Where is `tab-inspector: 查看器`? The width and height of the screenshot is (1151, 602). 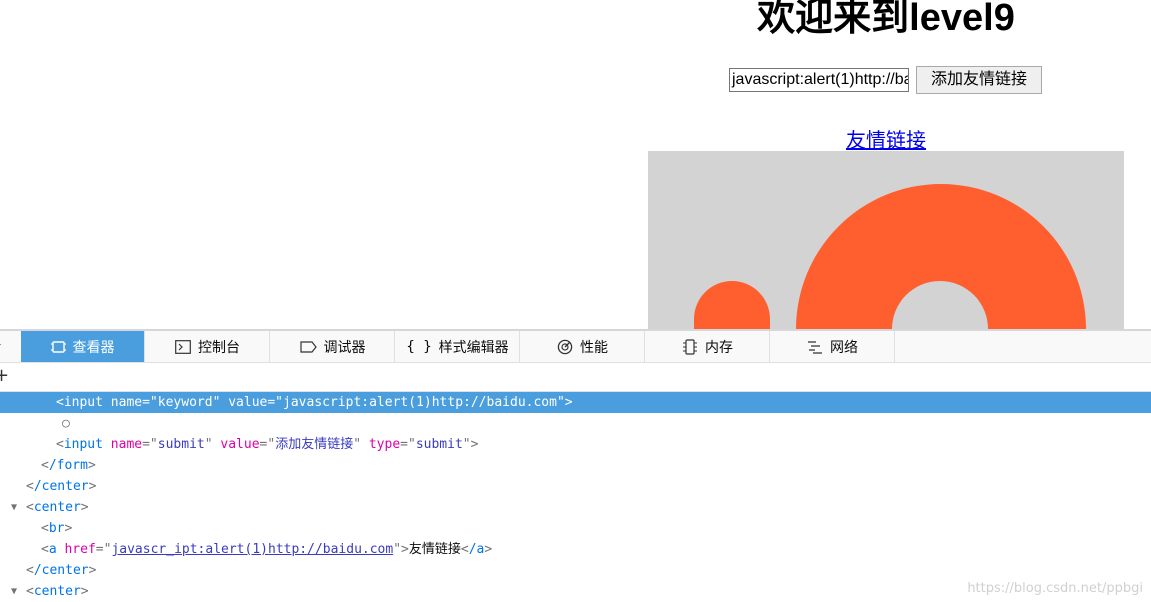
tab-inspector: 查看器 is located at coordinates (83, 346).